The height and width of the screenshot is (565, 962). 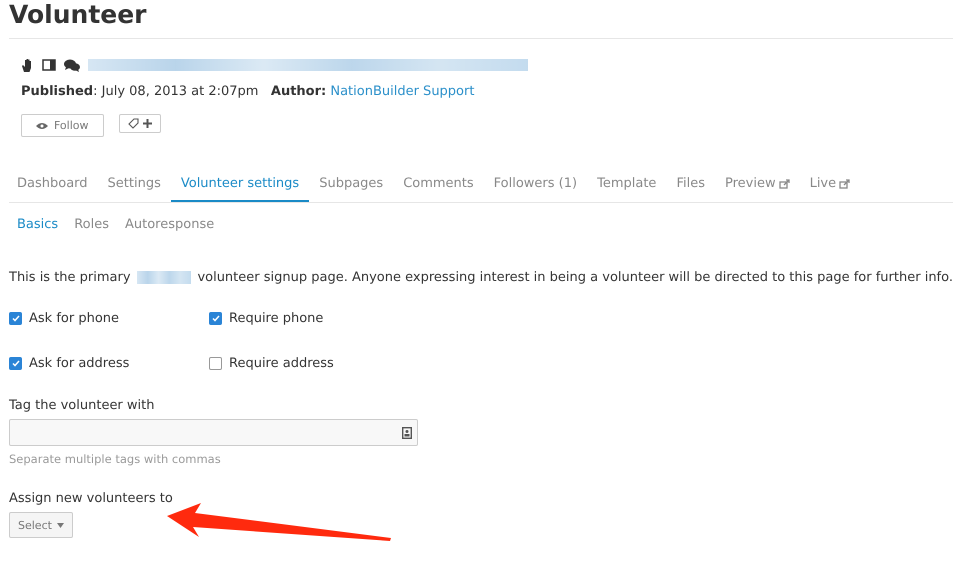 What do you see at coordinates (351, 184) in the screenshot?
I see `nav-tab: Subpages` at bounding box center [351, 184].